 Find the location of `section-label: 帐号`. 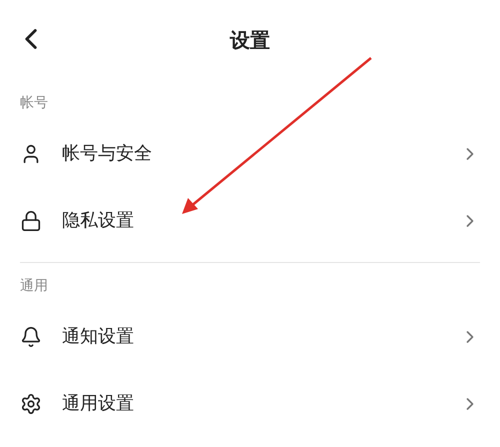

section-label: 帐号 is located at coordinates (34, 103).